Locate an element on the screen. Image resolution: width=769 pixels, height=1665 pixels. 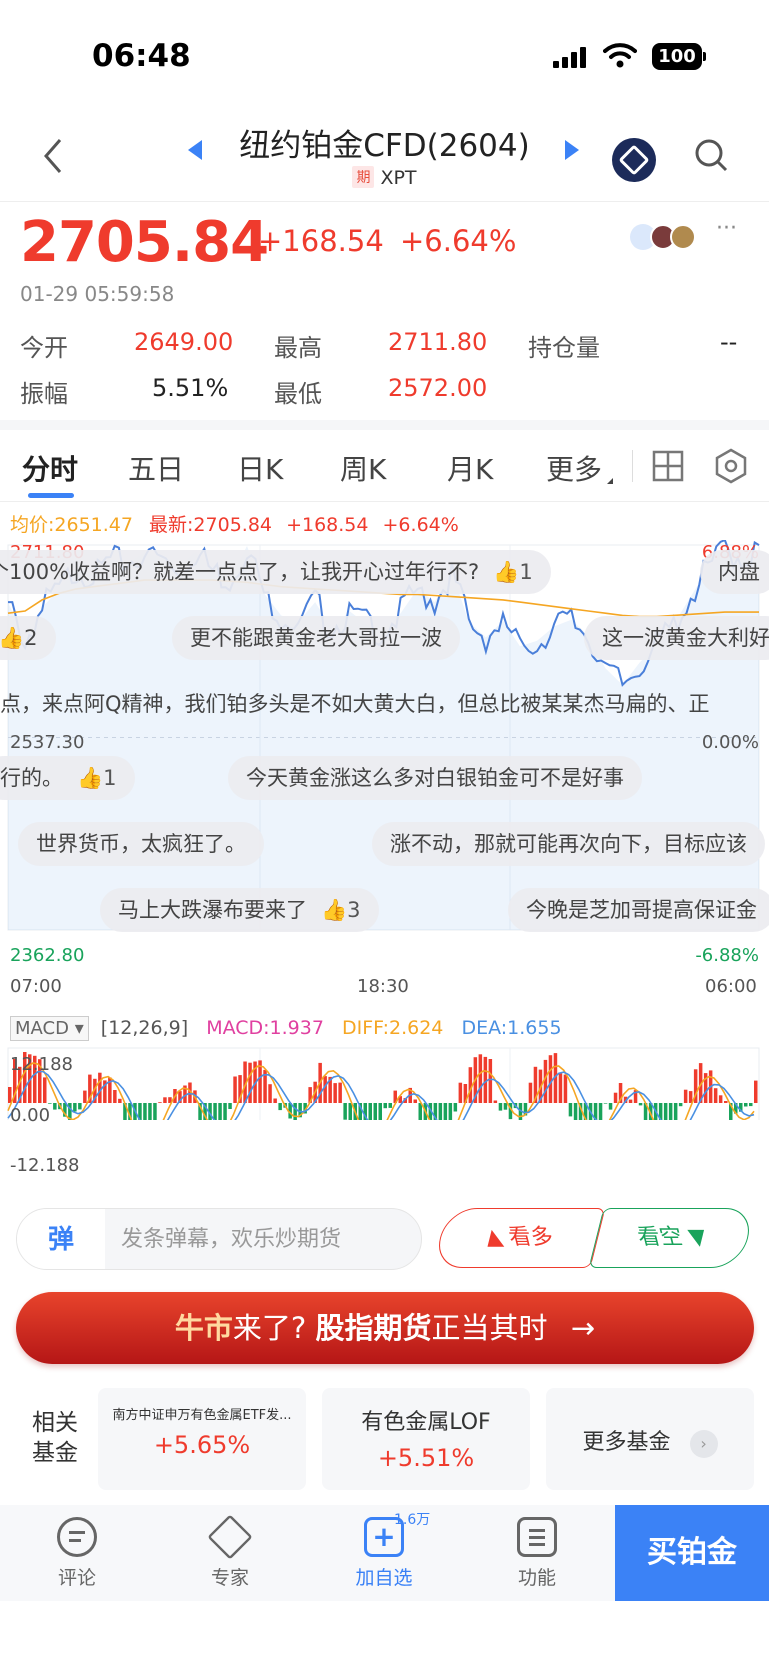
bearish-button: 看空 ▼ is located at coordinates (672, 1238).